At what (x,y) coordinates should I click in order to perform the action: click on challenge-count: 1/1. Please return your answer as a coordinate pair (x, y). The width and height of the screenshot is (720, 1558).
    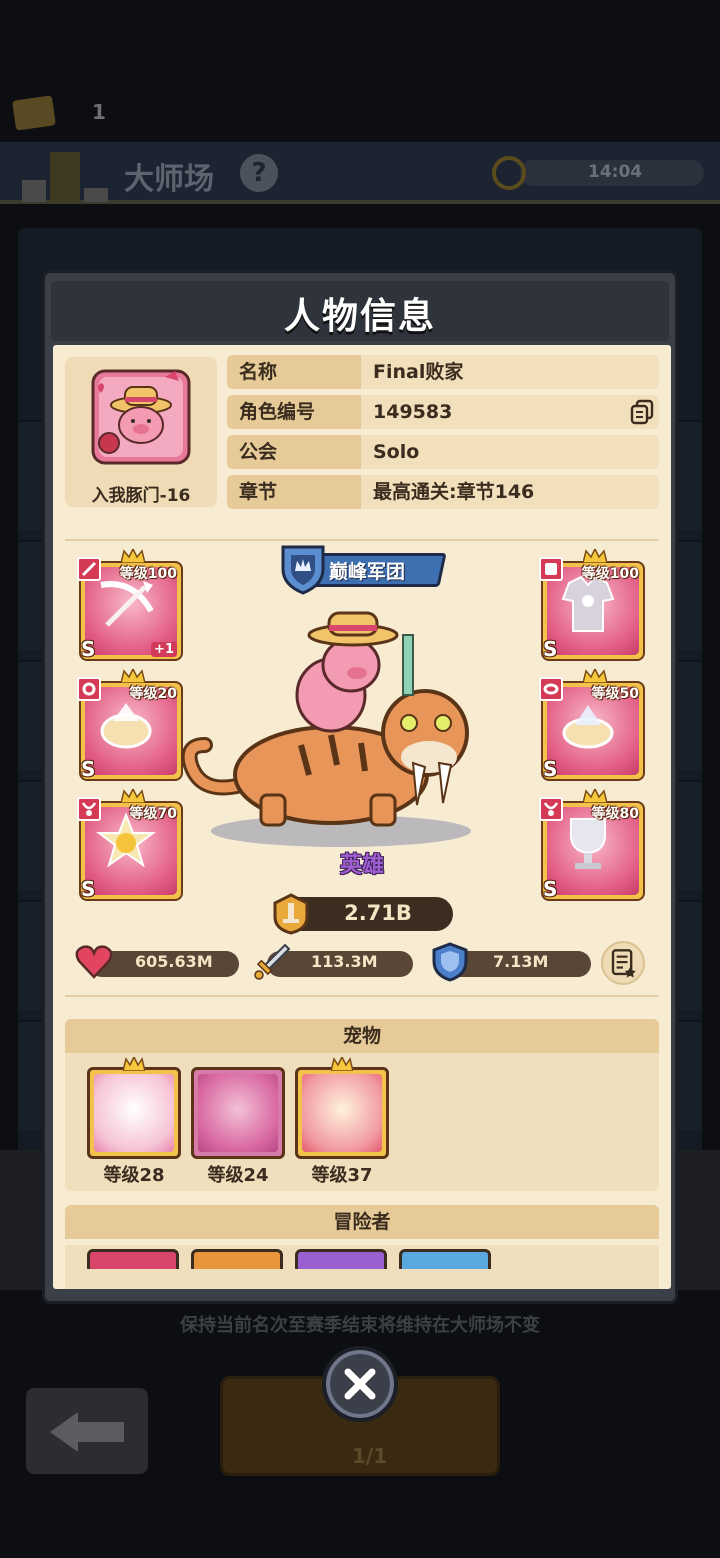
    Looking at the image, I should click on (370, 1456).